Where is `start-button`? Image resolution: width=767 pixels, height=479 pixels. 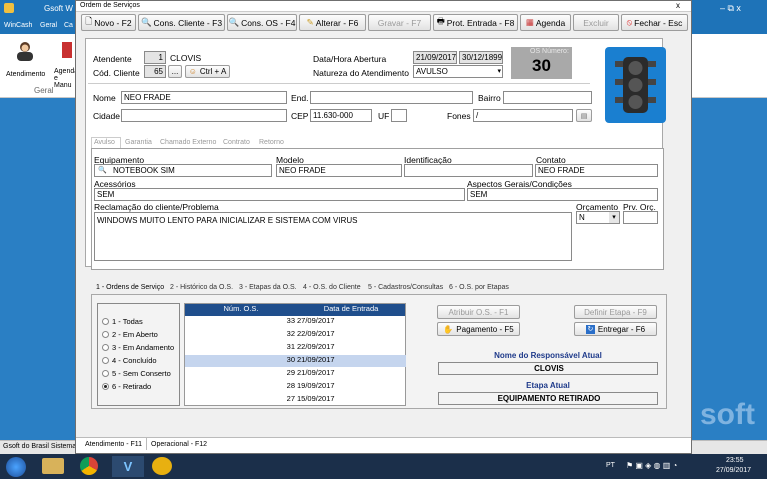
start-button is located at coordinates (16, 467).